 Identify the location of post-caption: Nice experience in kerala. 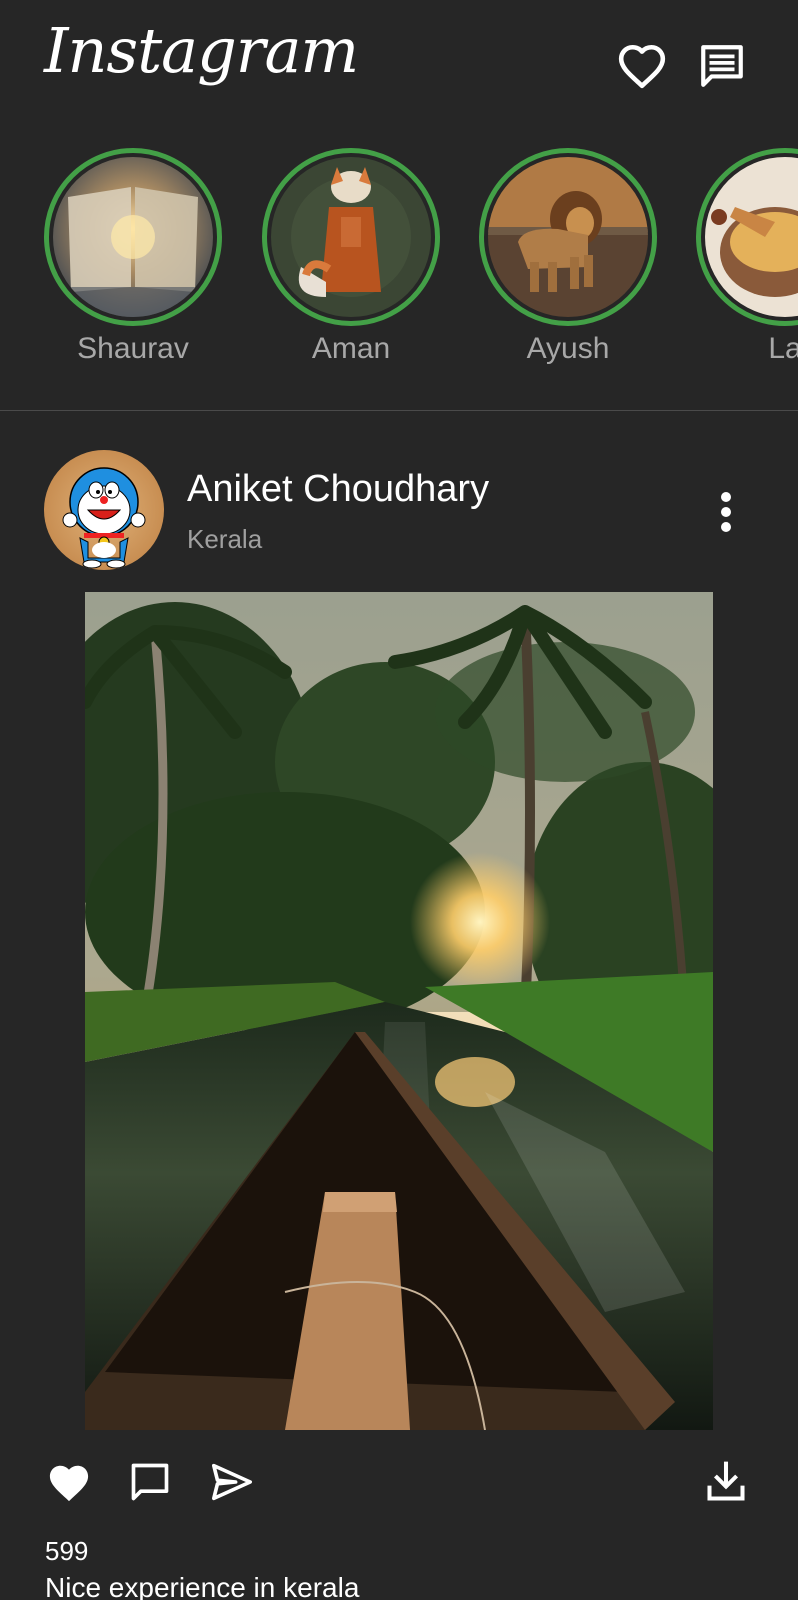
(202, 1586).